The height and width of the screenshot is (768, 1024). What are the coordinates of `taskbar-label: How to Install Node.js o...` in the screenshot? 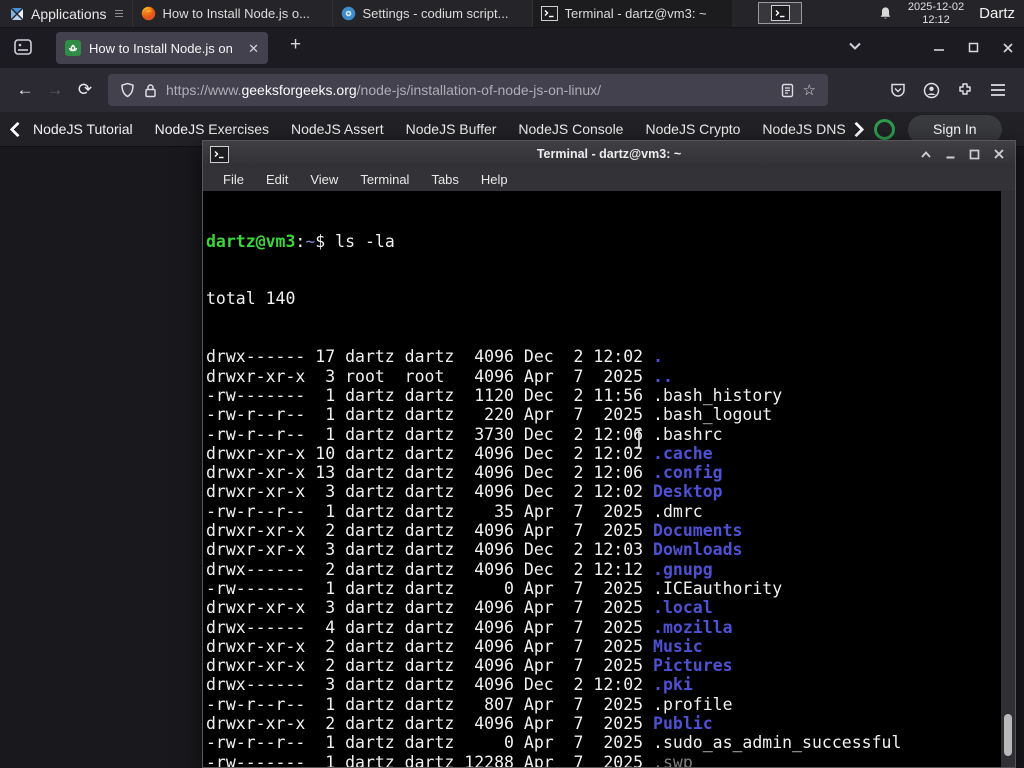 It's located at (236, 13).